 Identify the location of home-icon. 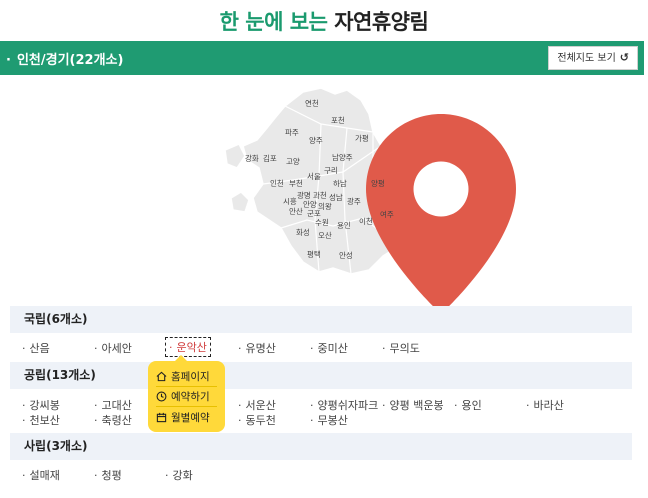
(161, 376).